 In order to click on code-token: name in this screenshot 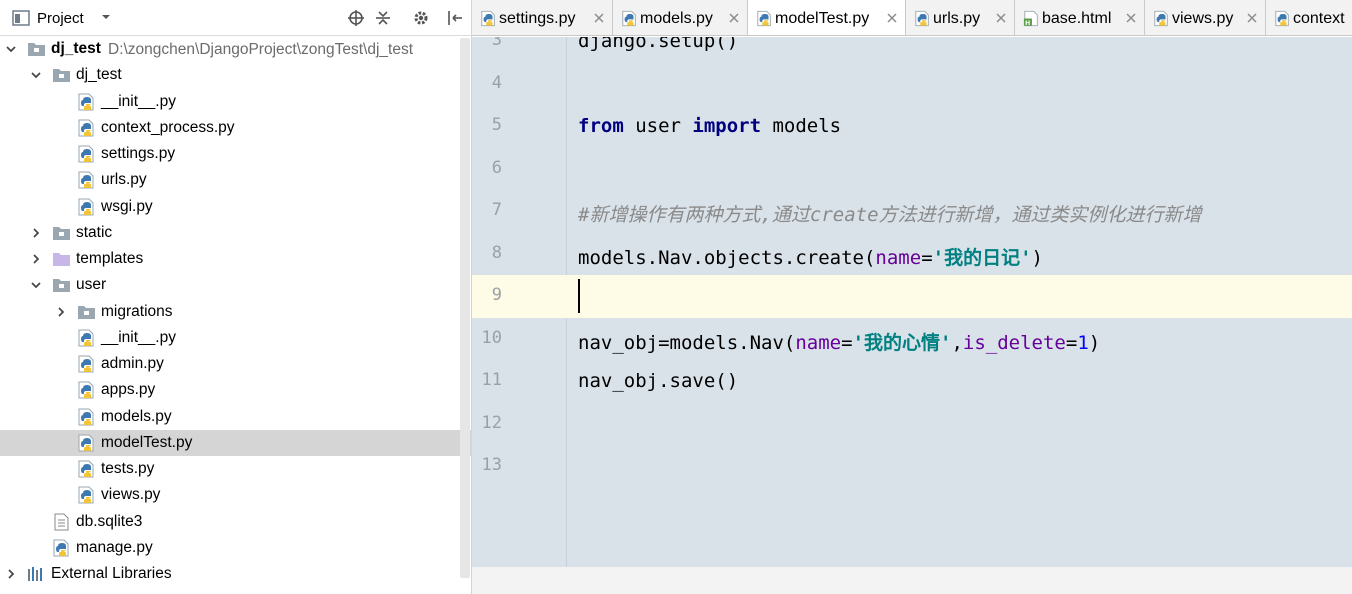, I will do `click(898, 257)`.